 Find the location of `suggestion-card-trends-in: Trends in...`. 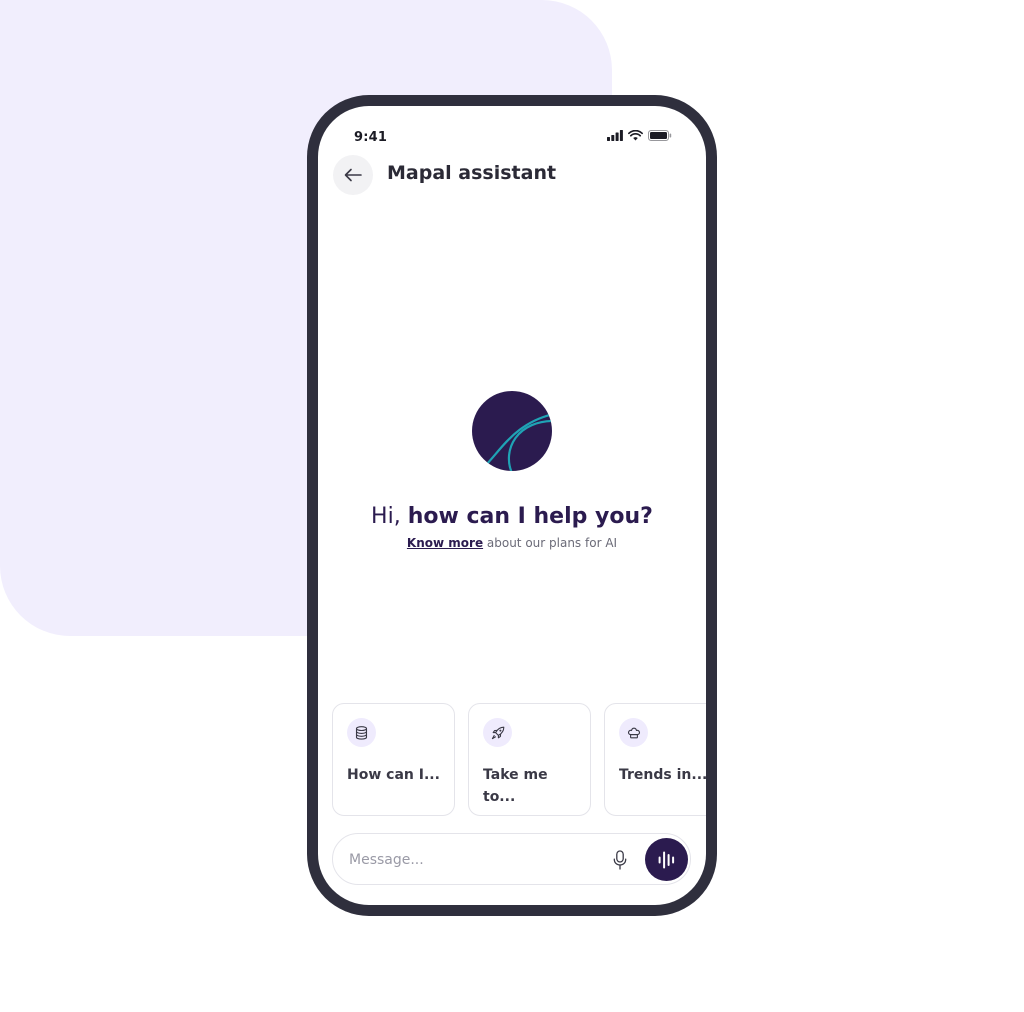

suggestion-card-trends-in: Trends in... is located at coordinates (655, 759).